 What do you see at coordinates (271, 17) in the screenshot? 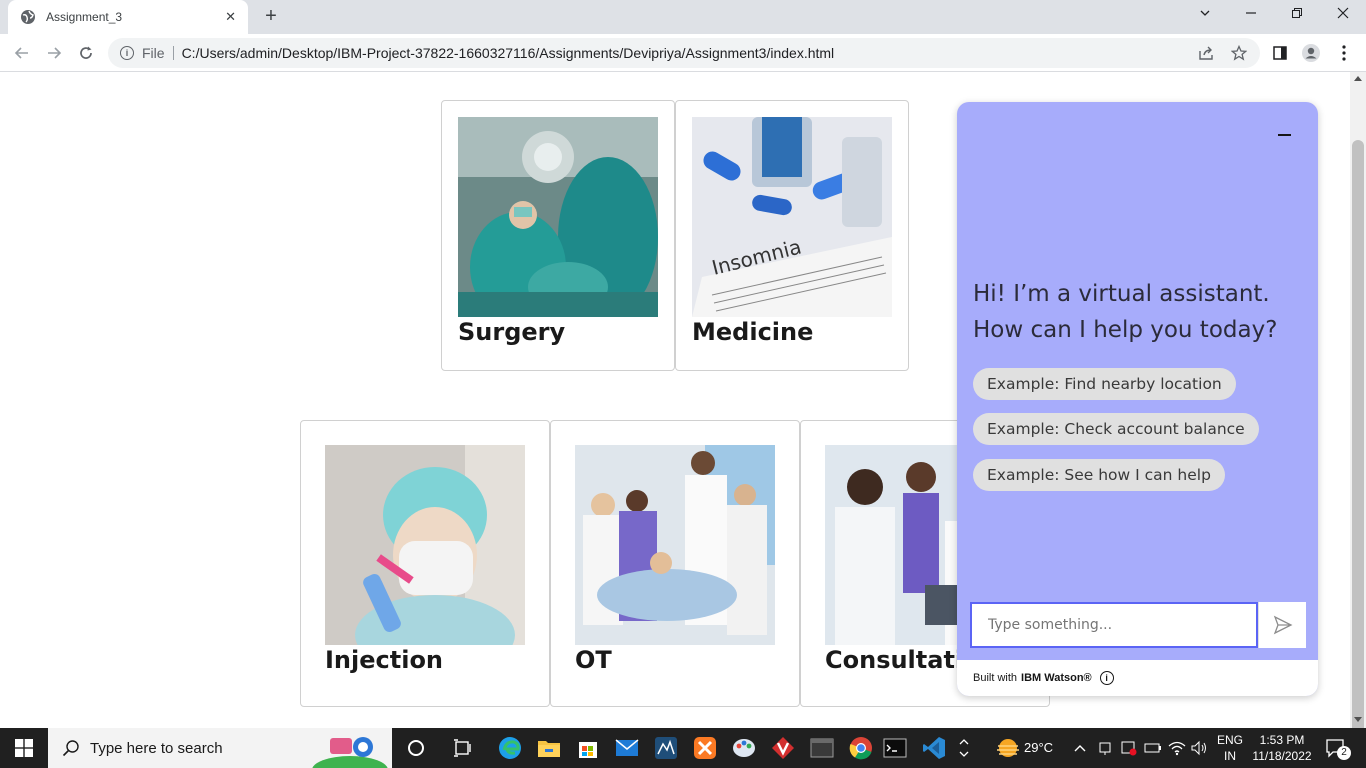
I see `new-tab-button: +` at bounding box center [271, 17].